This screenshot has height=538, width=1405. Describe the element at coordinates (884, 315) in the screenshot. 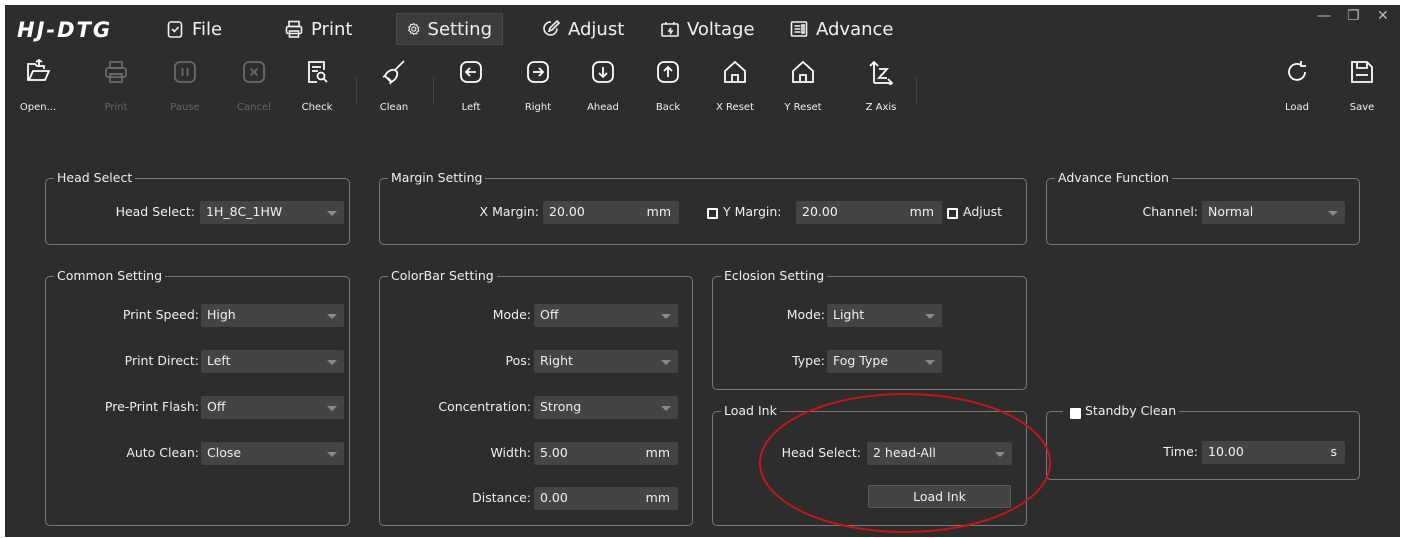

I see `eclosion-mode-dropdown: Light` at that location.